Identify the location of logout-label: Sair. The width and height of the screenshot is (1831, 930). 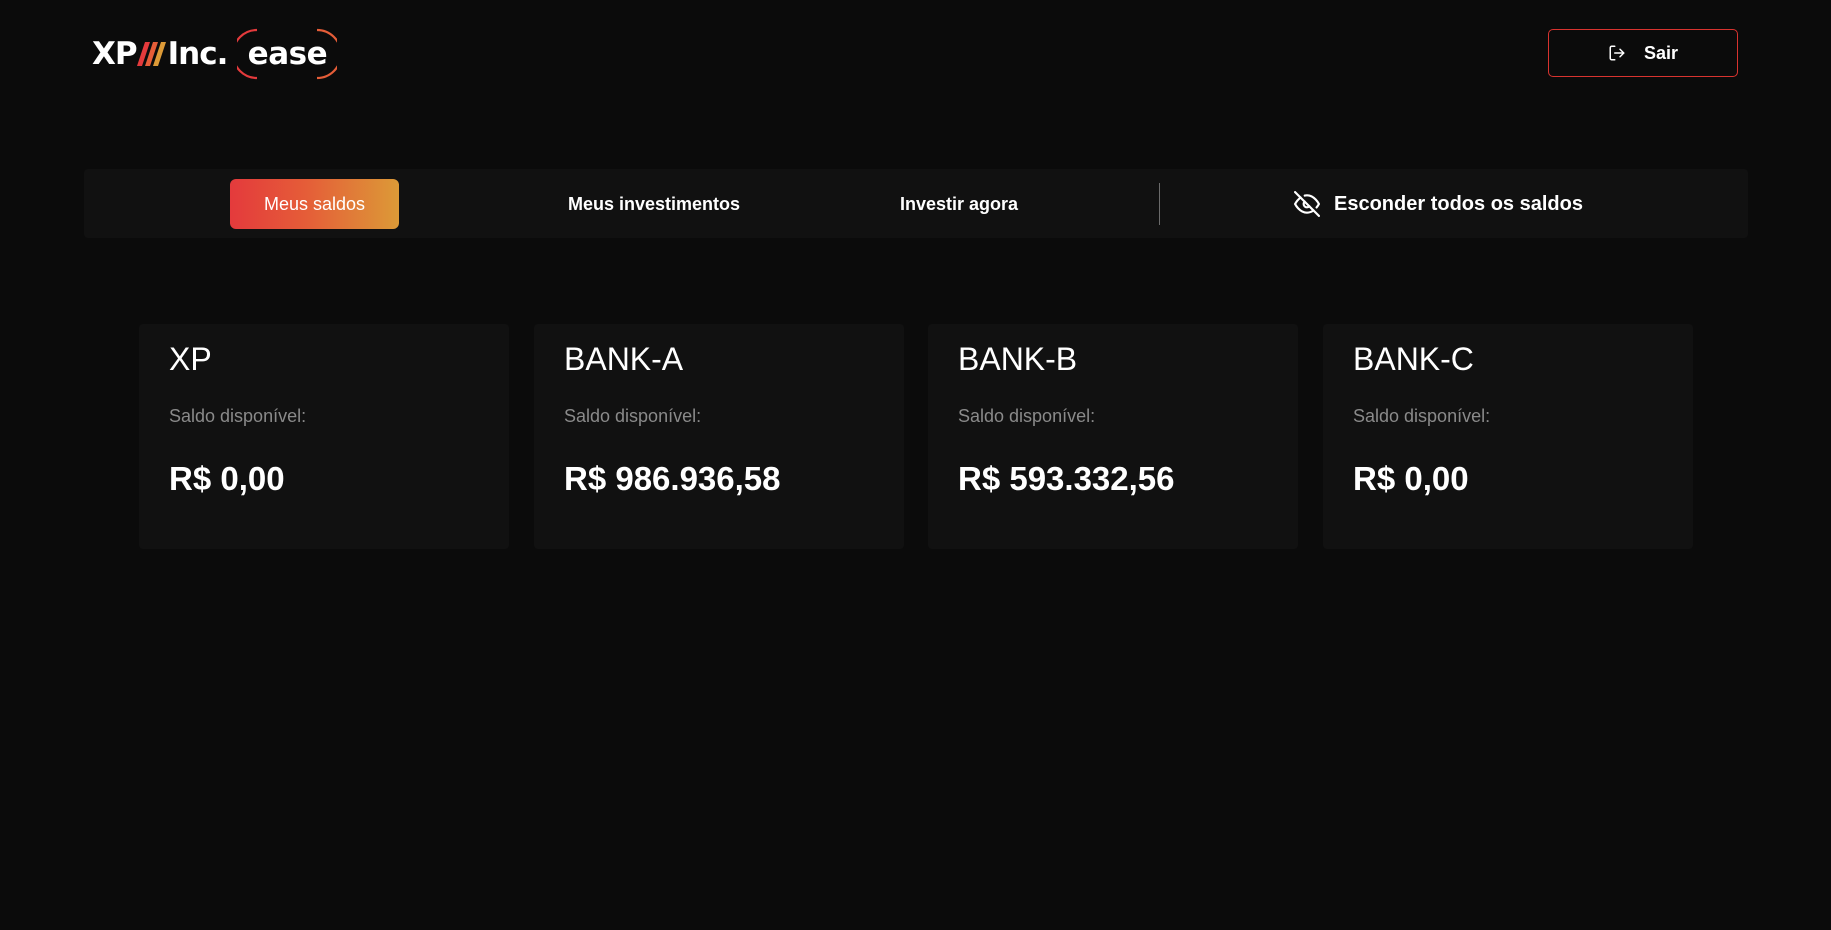
(1661, 52).